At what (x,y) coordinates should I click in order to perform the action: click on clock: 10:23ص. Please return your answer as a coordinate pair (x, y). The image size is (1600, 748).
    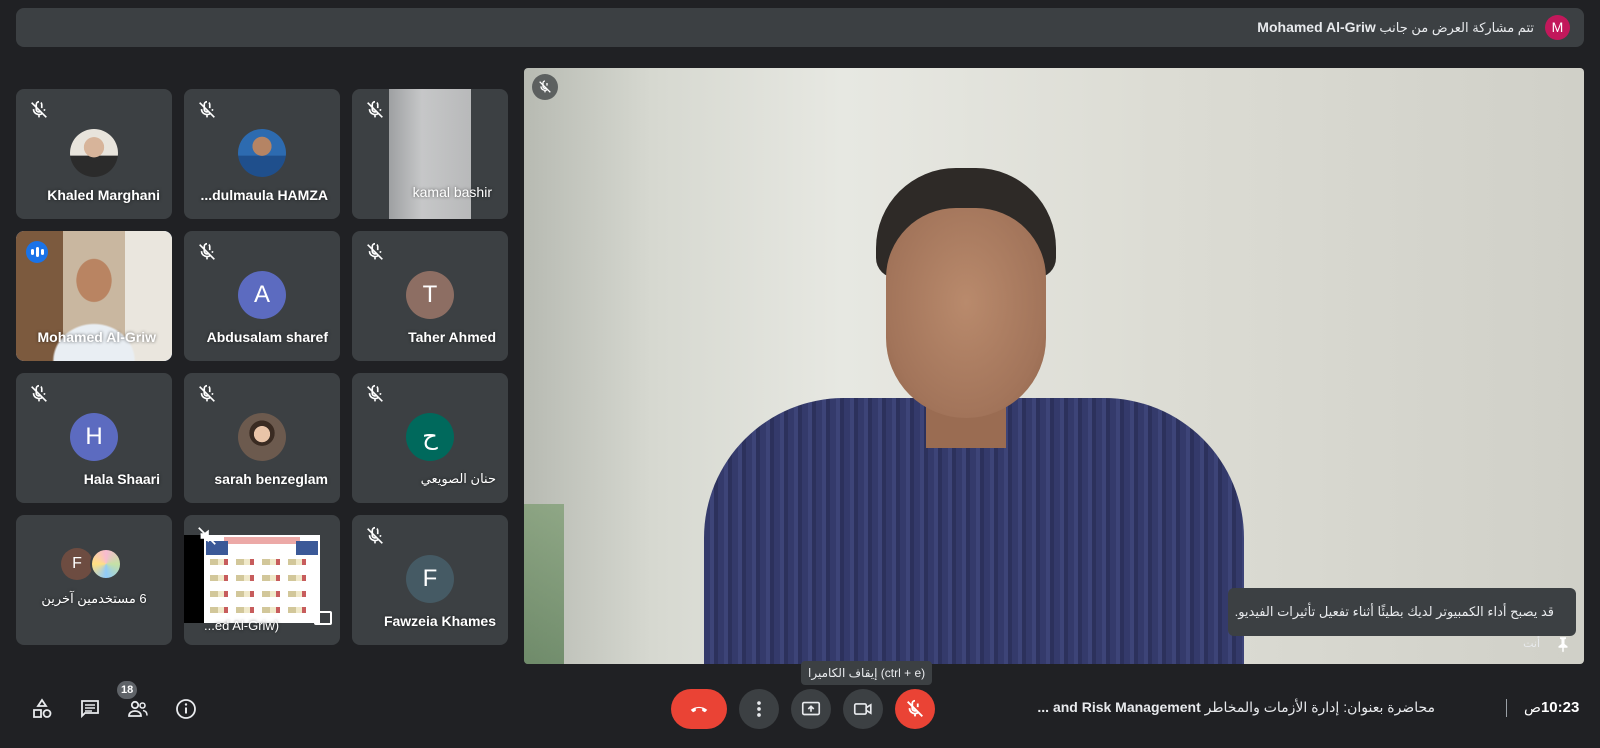
    Looking at the image, I should click on (1548, 707).